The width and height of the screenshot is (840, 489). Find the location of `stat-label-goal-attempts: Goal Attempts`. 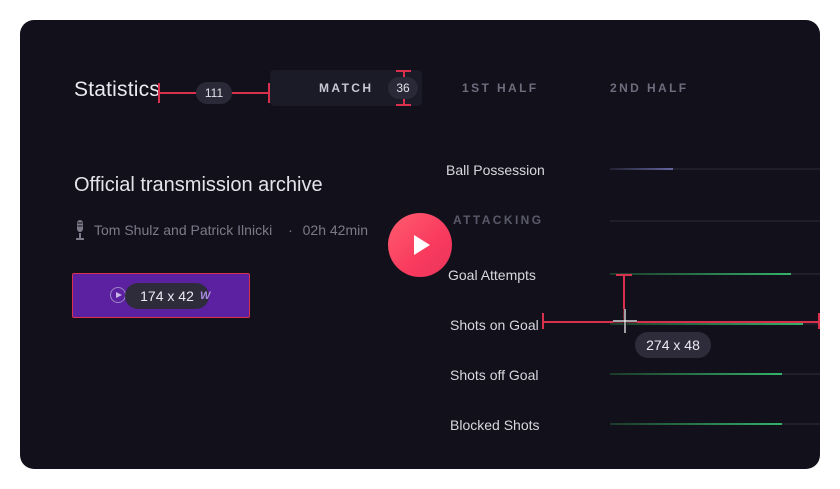

stat-label-goal-attempts: Goal Attempts is located at coordinates (492, 275).